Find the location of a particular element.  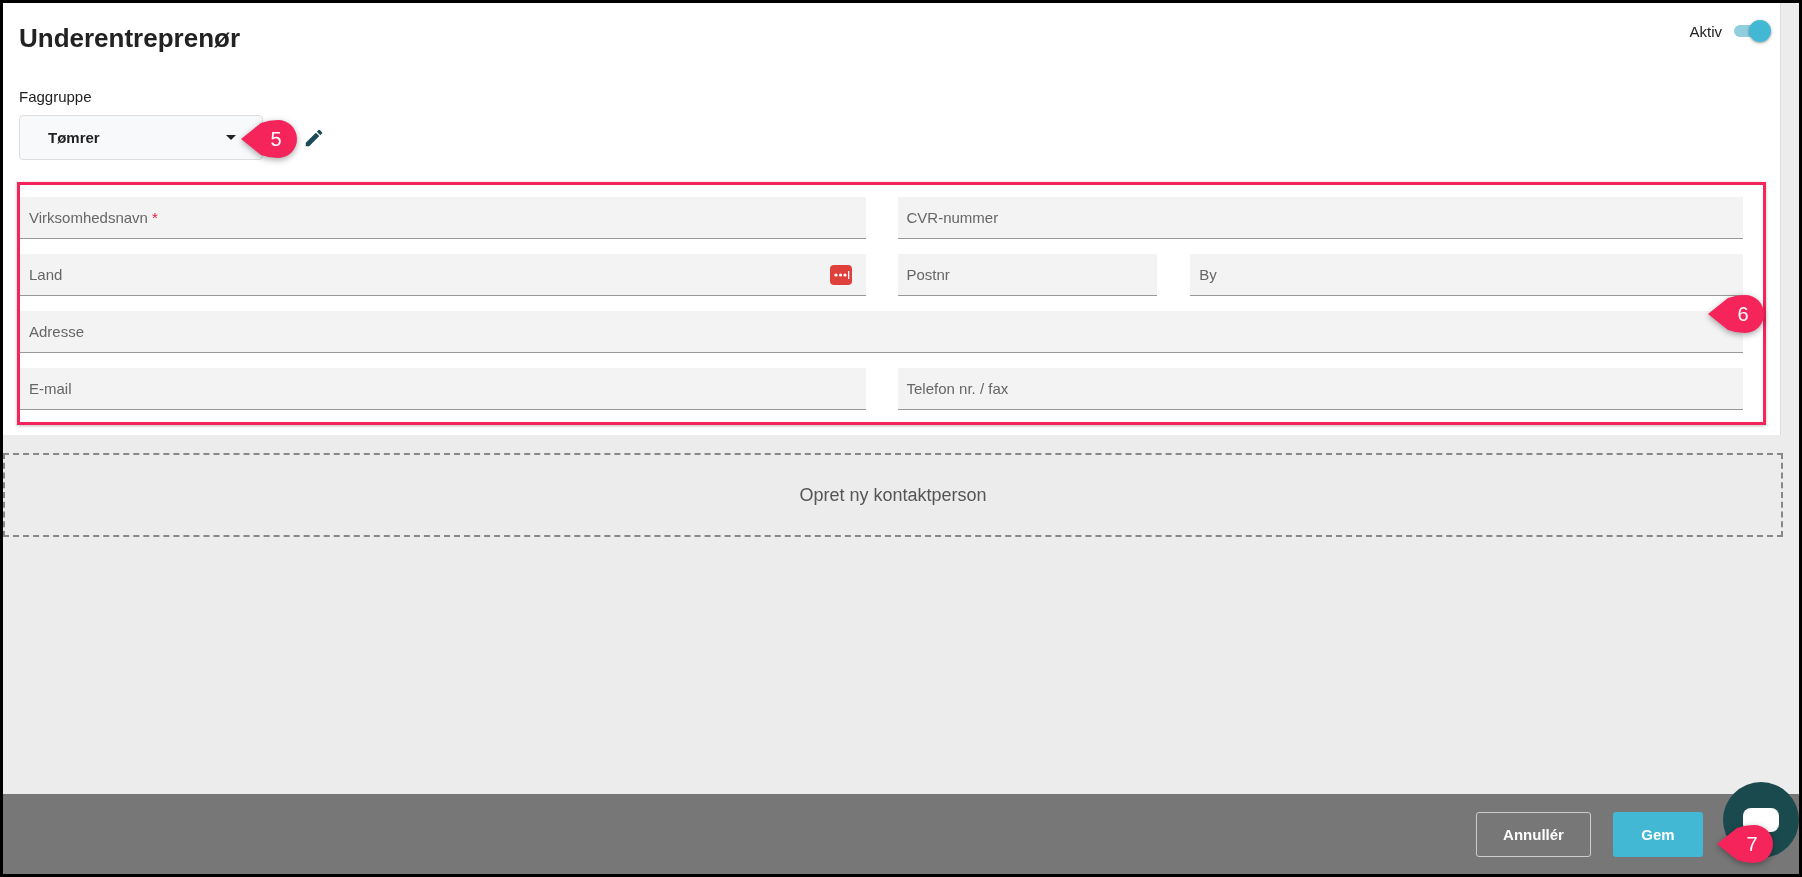

cancel-button: Annullér is located at coordinates (1533, 834).